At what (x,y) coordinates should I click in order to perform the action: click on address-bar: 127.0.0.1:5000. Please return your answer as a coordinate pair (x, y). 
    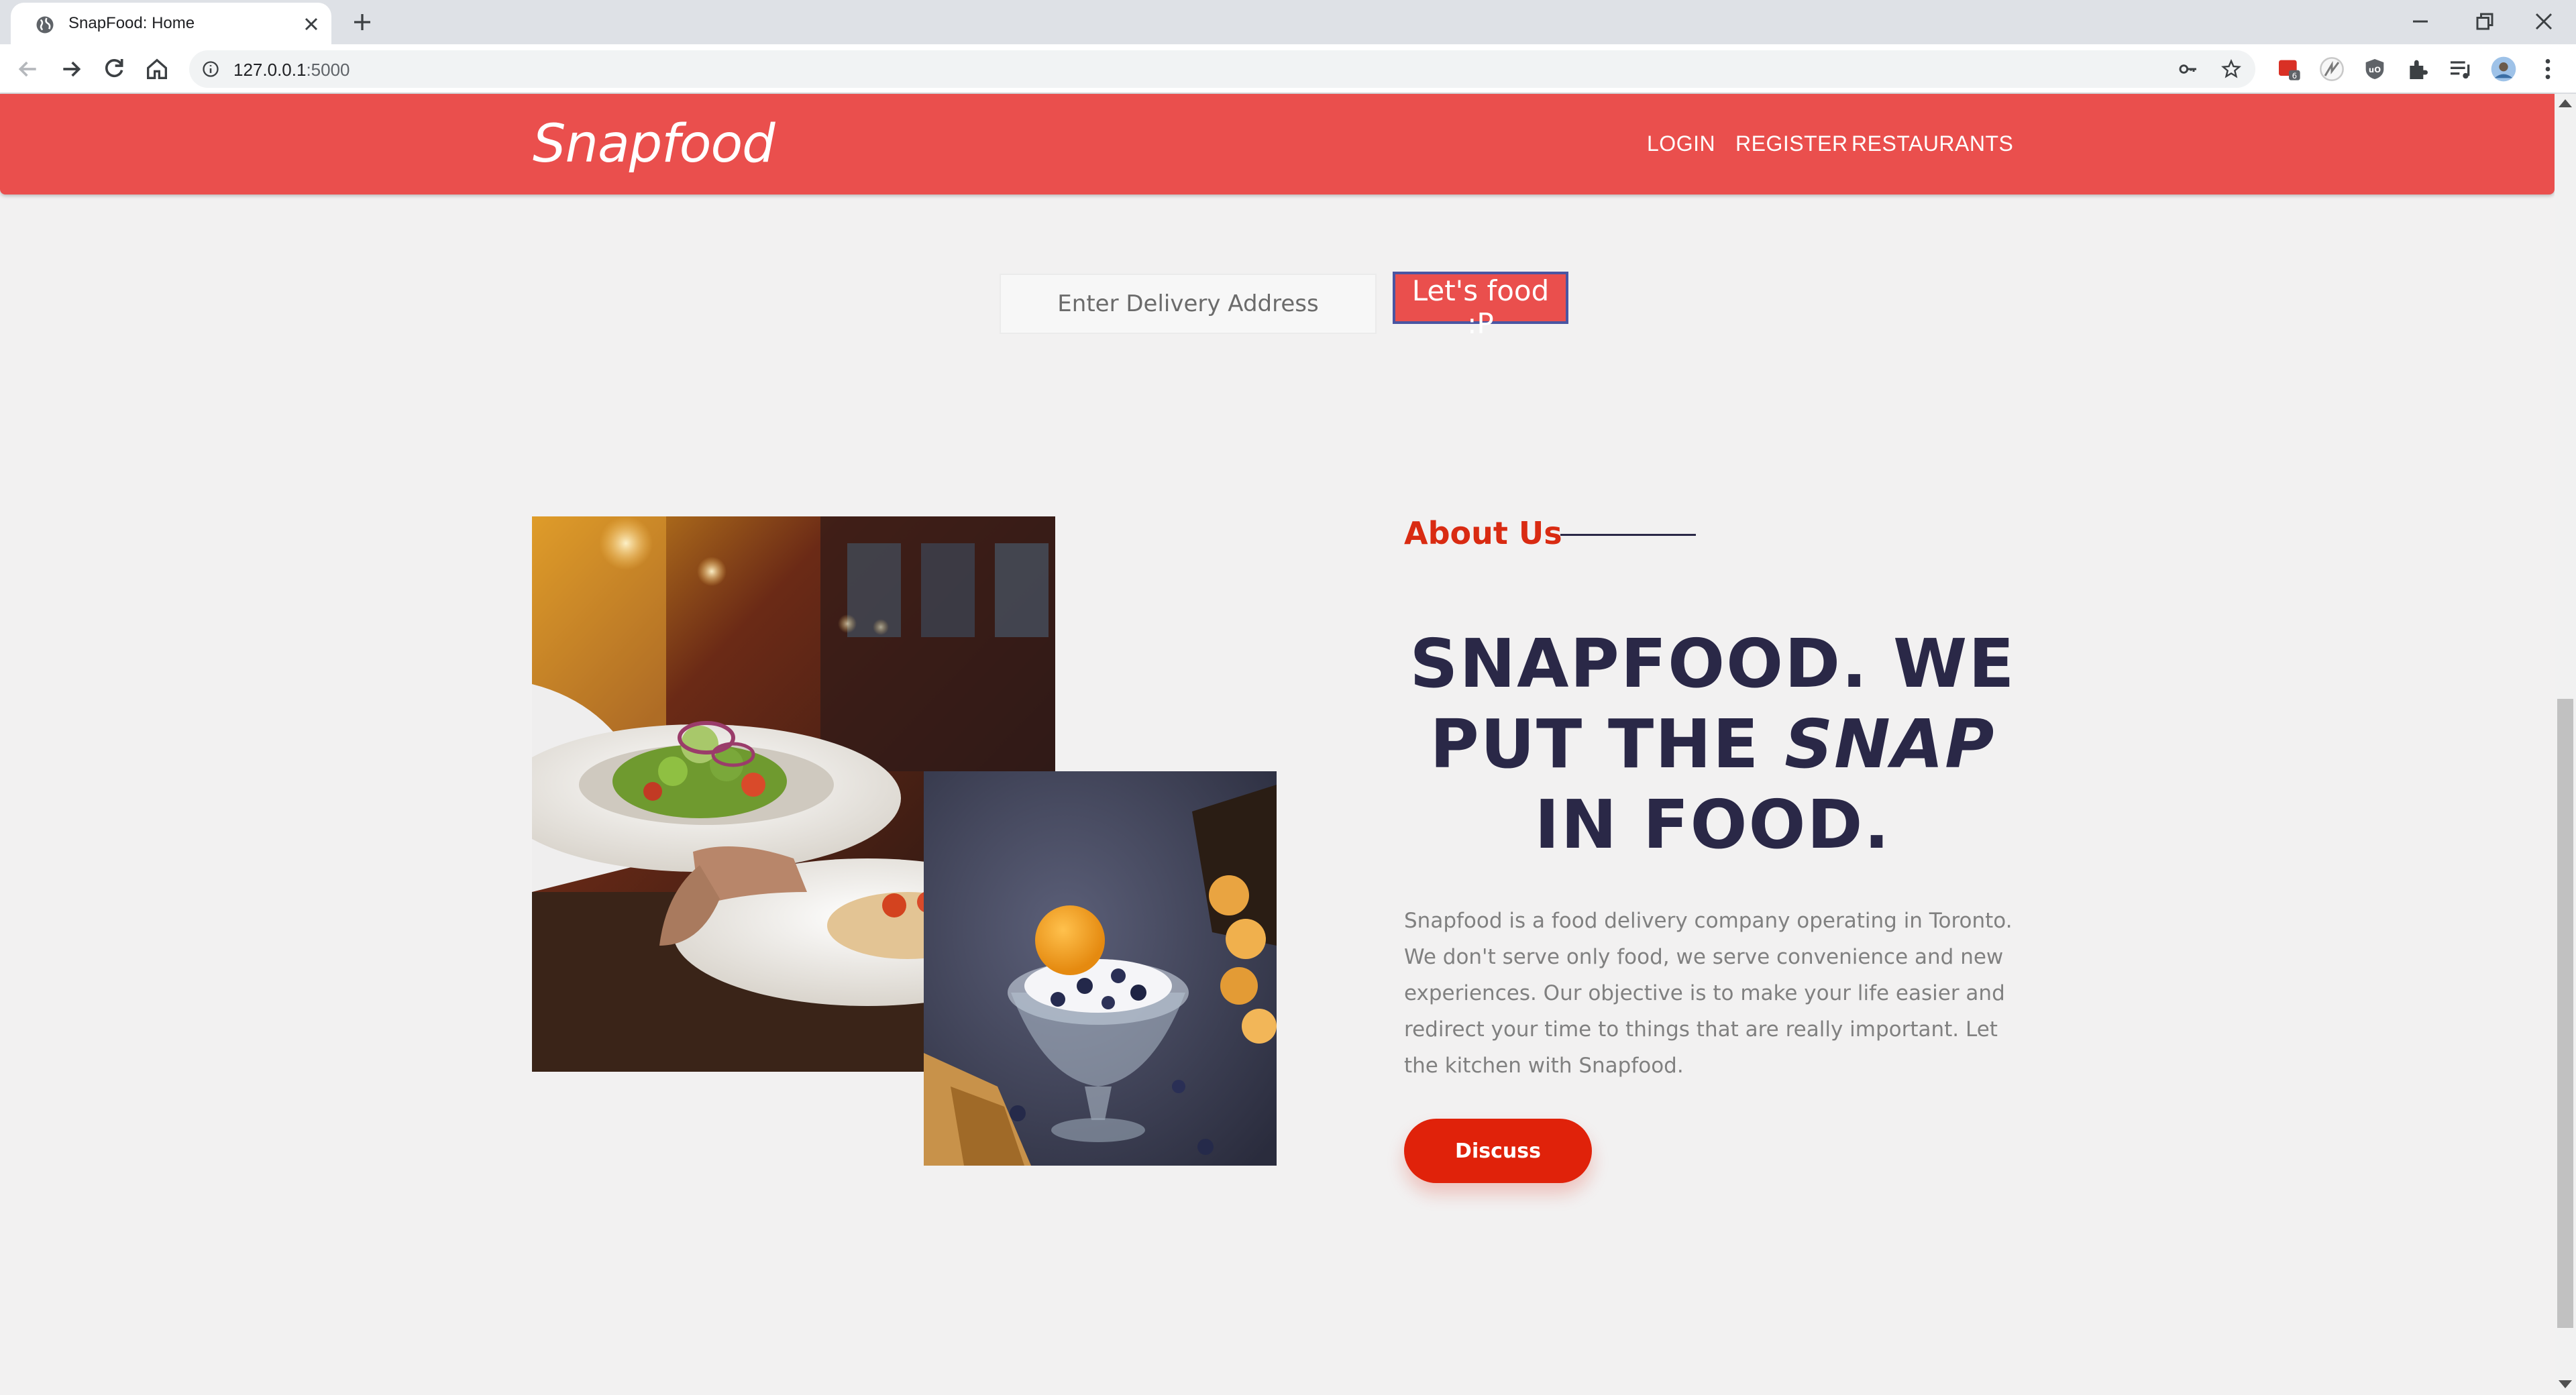
    Looking at the image, I should click on (1222, 69).